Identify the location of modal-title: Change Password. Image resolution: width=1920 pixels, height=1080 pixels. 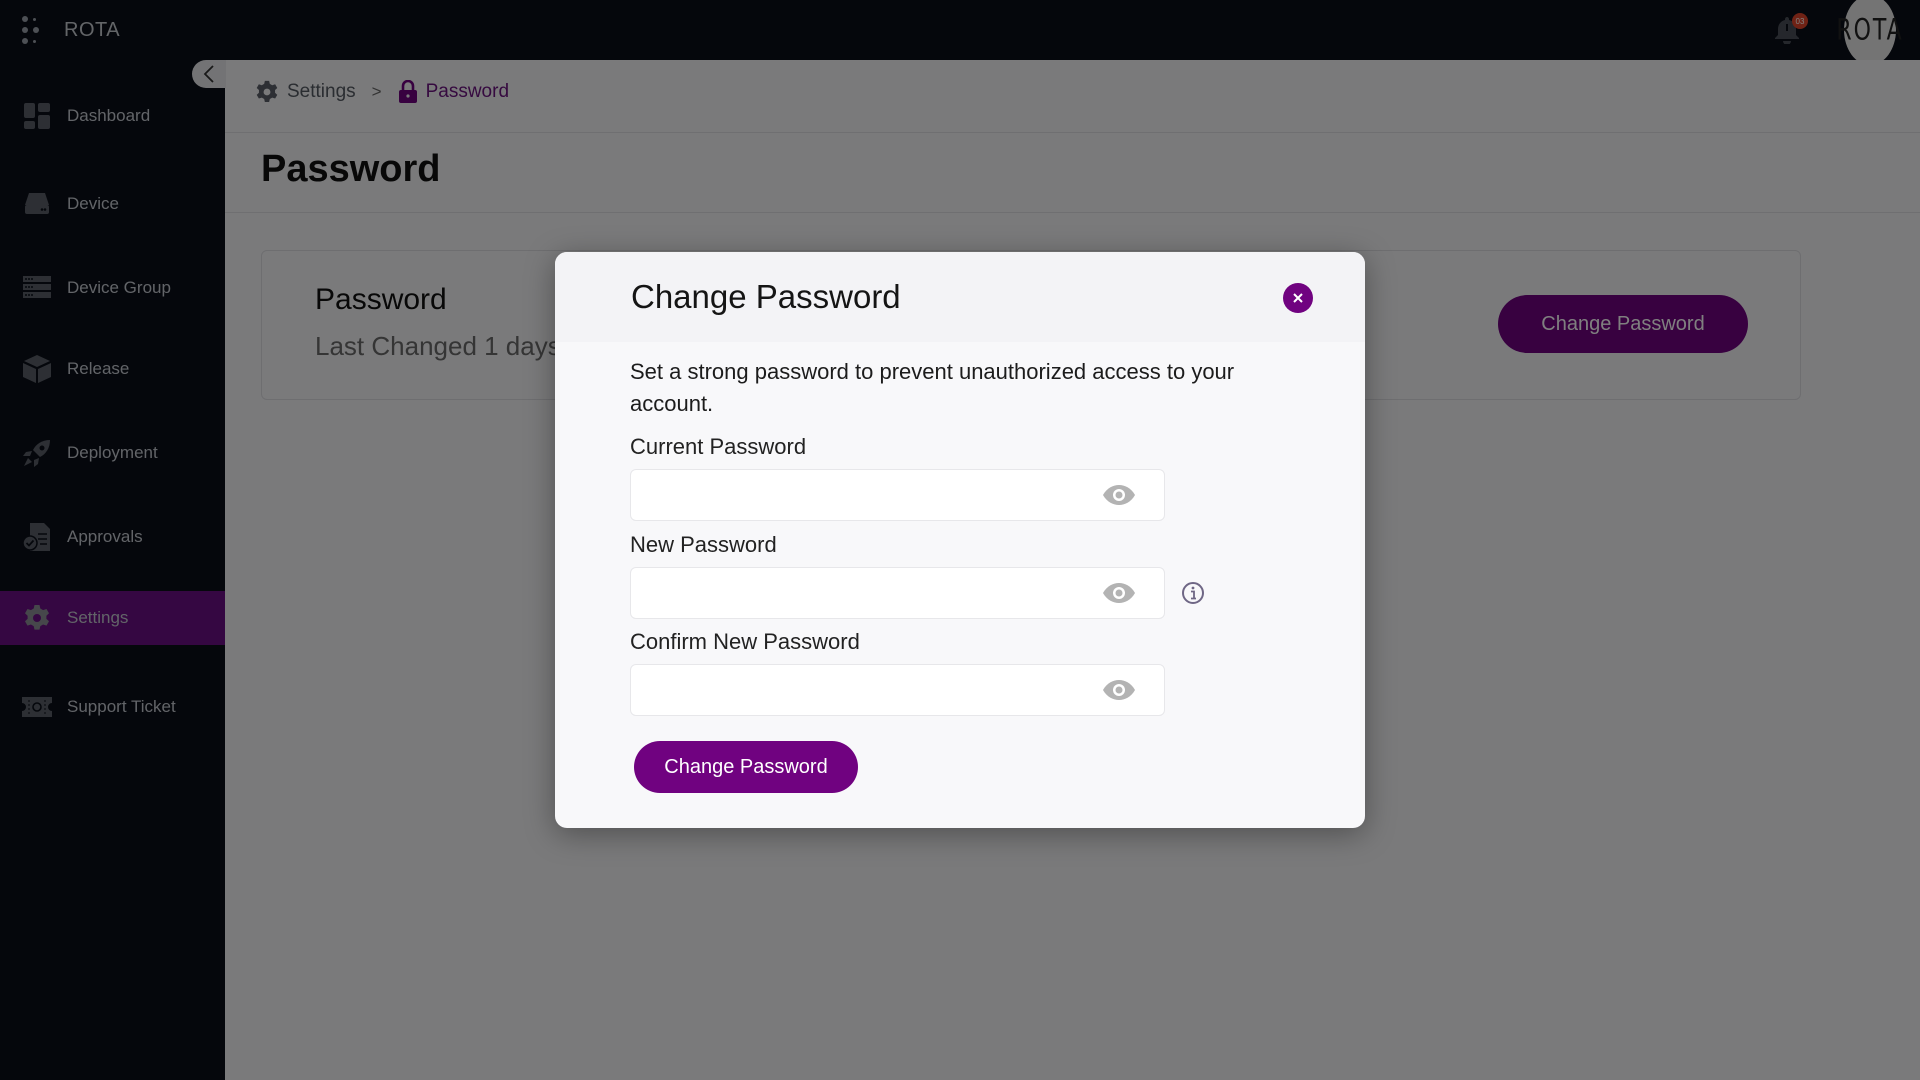
(766, 296).